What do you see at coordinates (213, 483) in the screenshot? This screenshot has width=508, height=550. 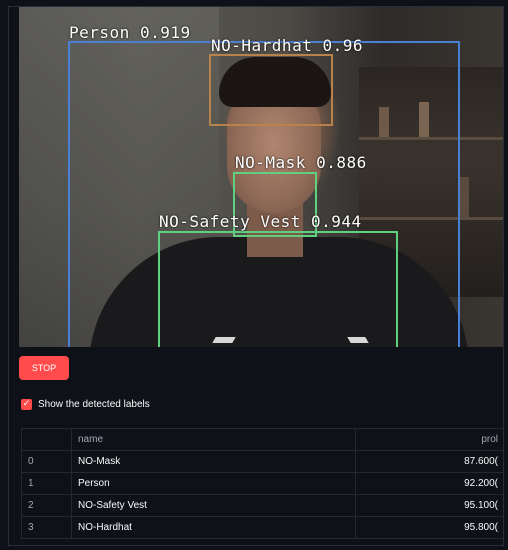 I see `table-cell-name: Person` at bounding box center [213, 483].